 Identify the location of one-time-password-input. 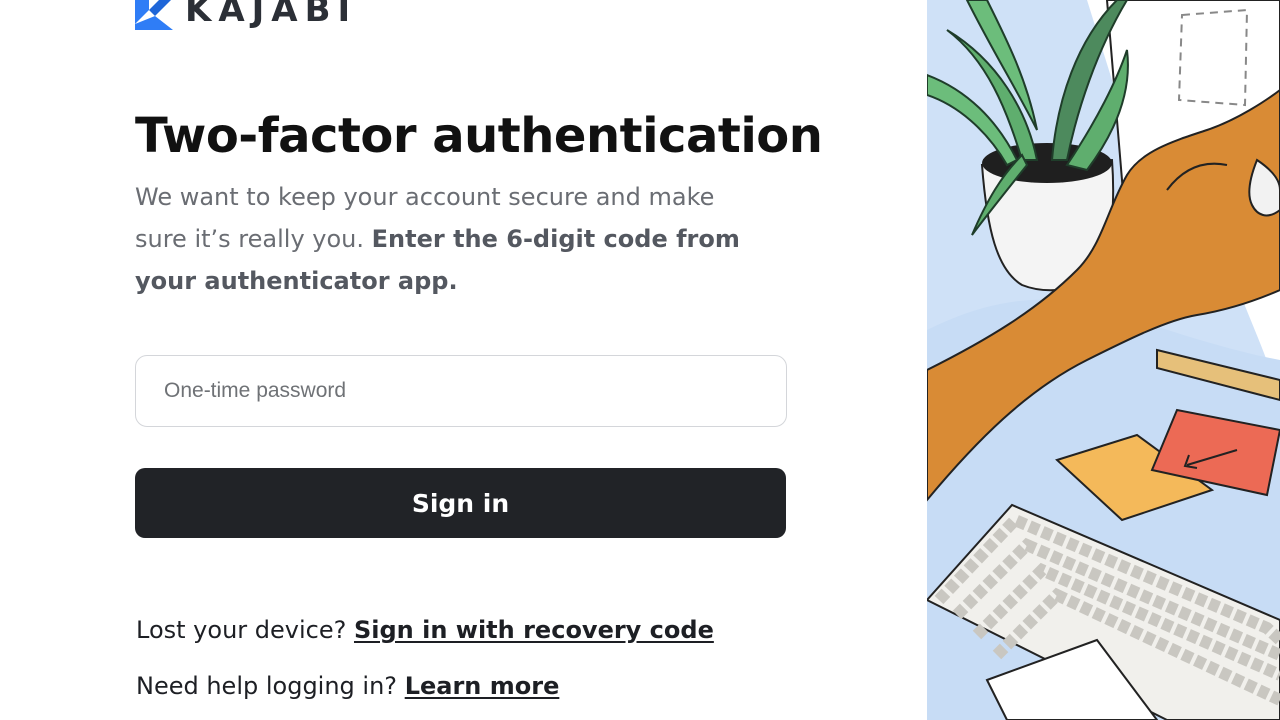
(461, 391).